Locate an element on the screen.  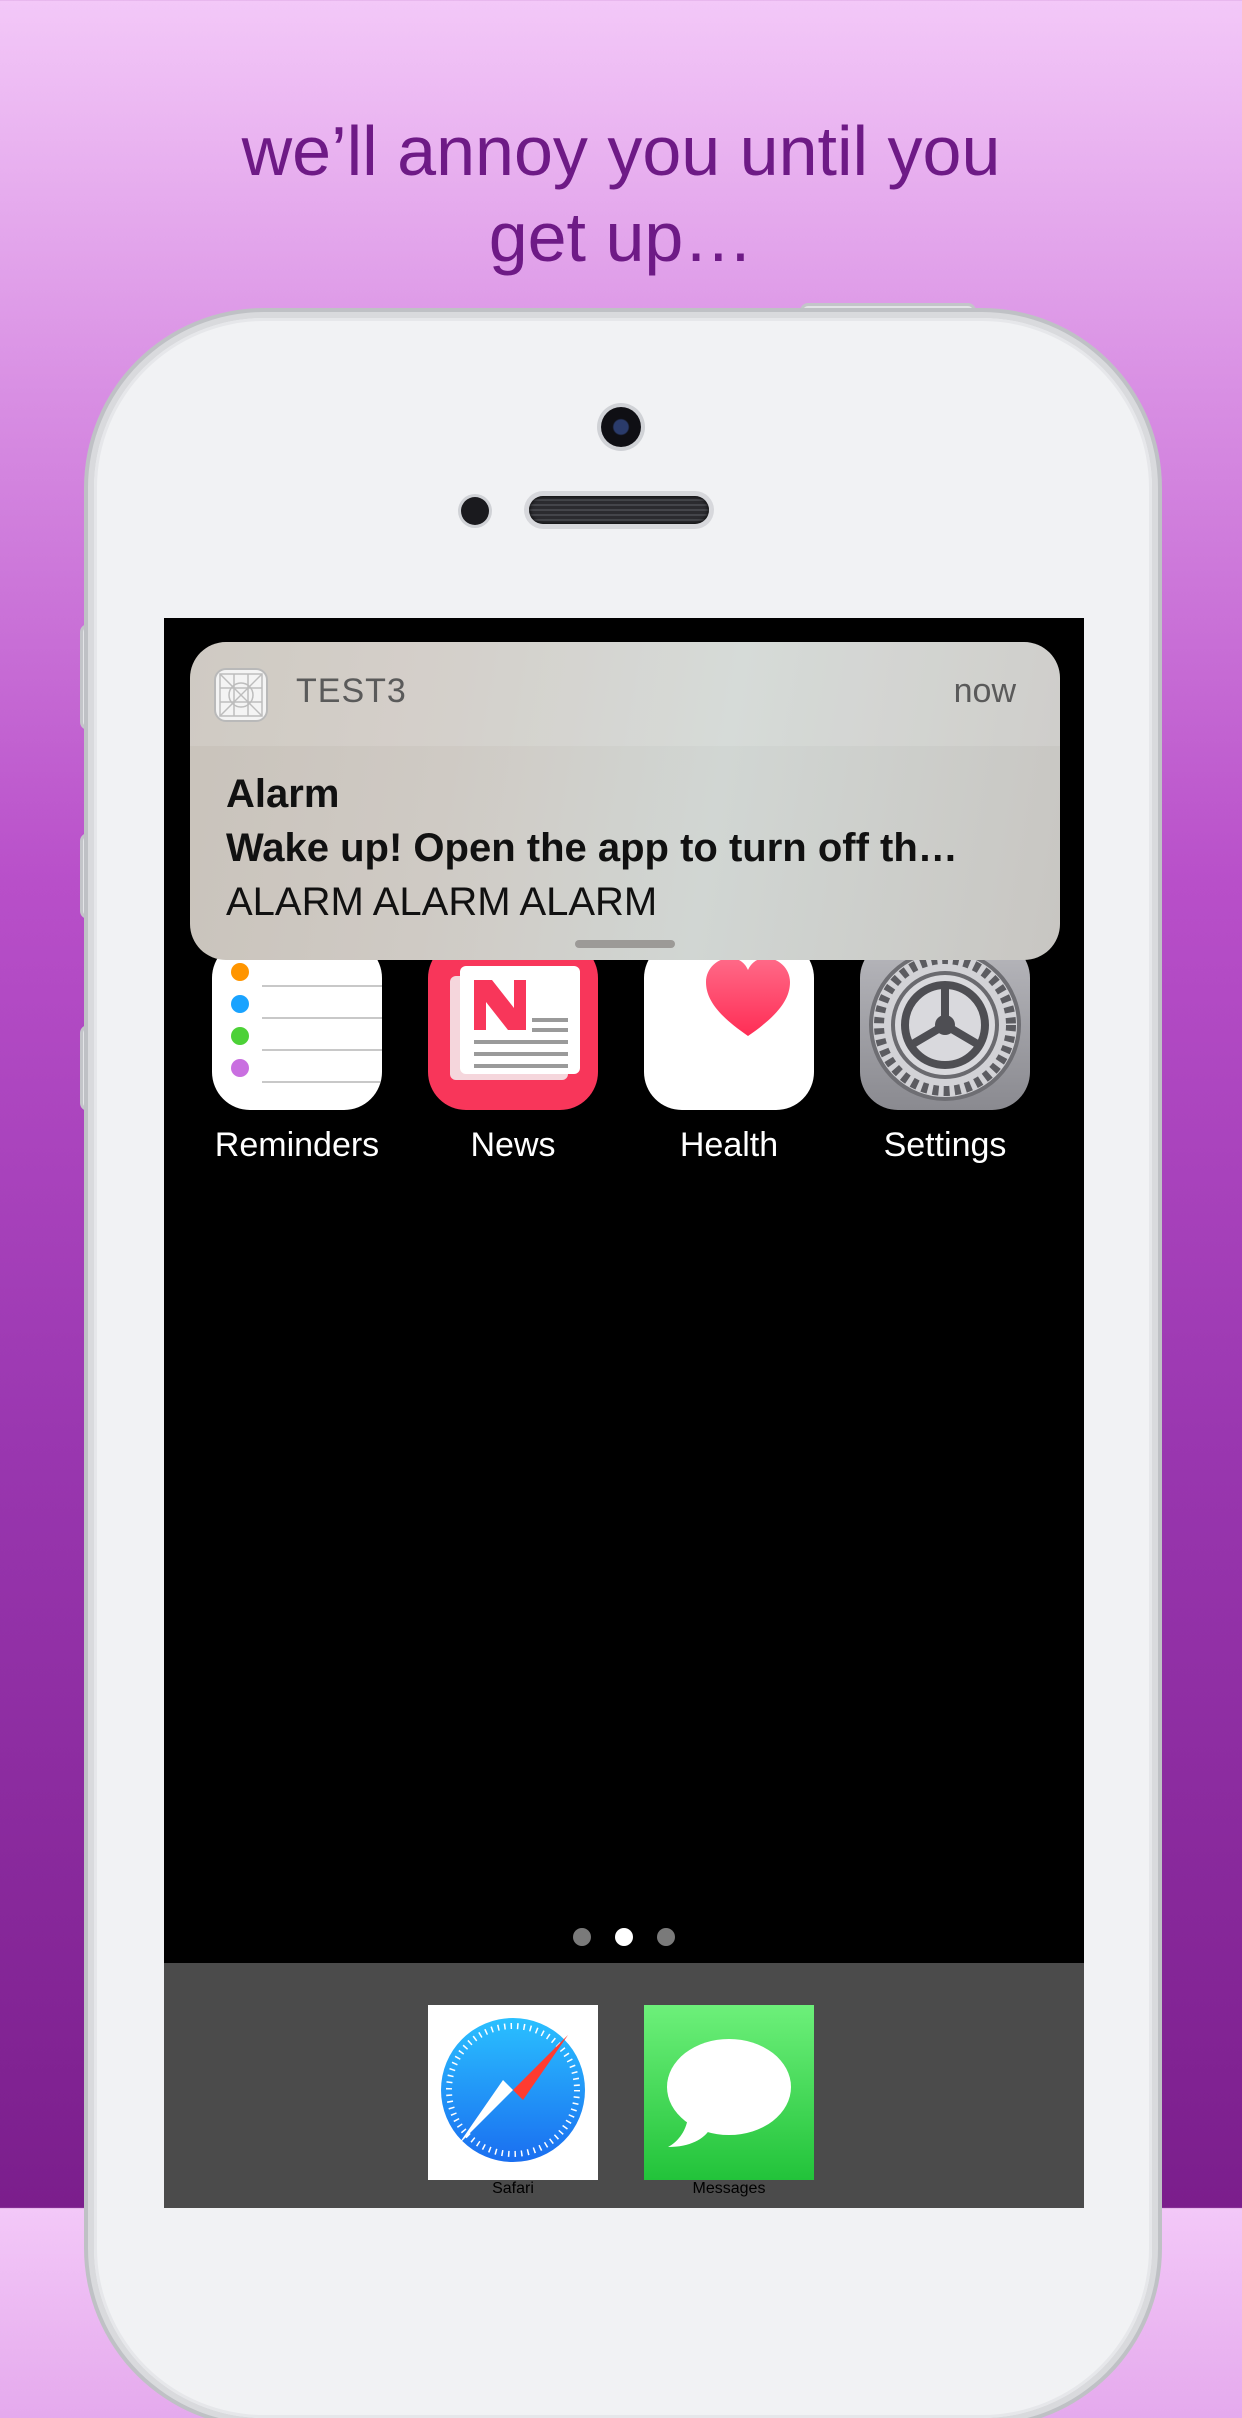
dock: Safari Messages is located at coordinates (624, 2085).